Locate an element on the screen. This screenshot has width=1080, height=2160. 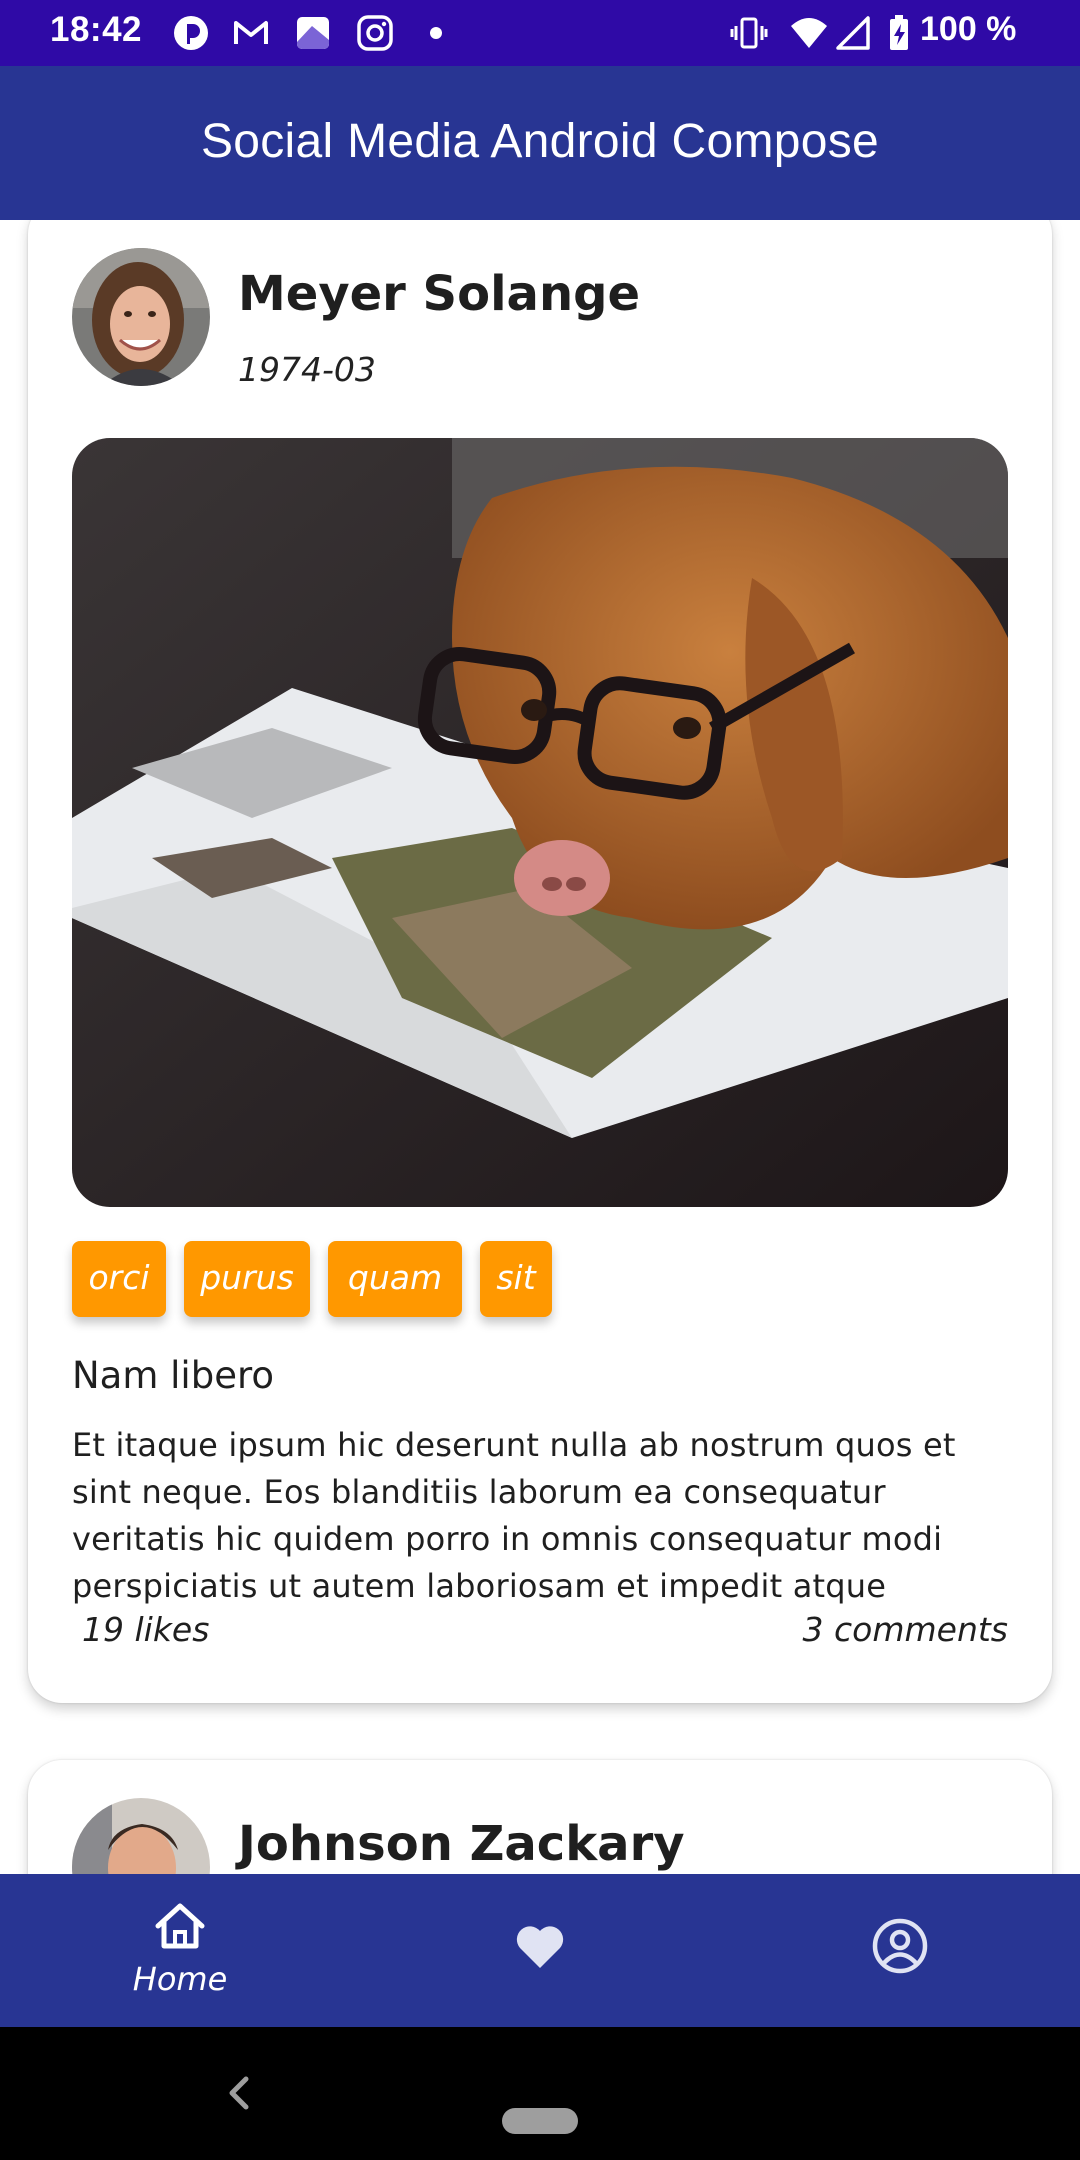
top-app-bar: Social Media Android Compose is located at coordinates (540, 143).